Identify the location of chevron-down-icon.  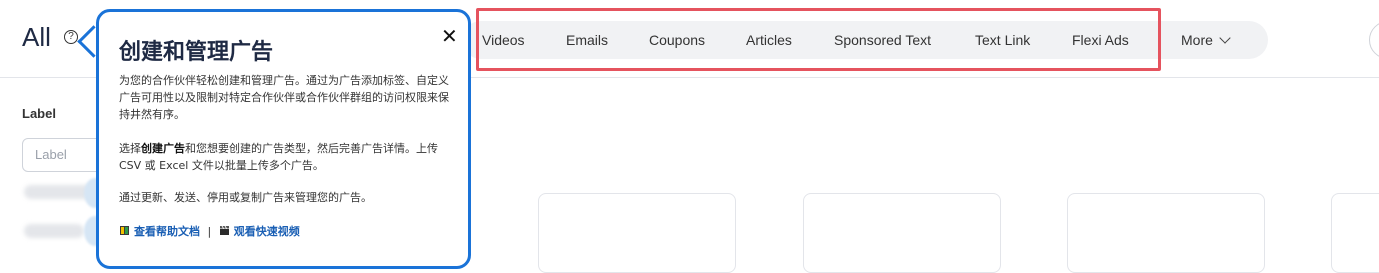
(1225, 38).